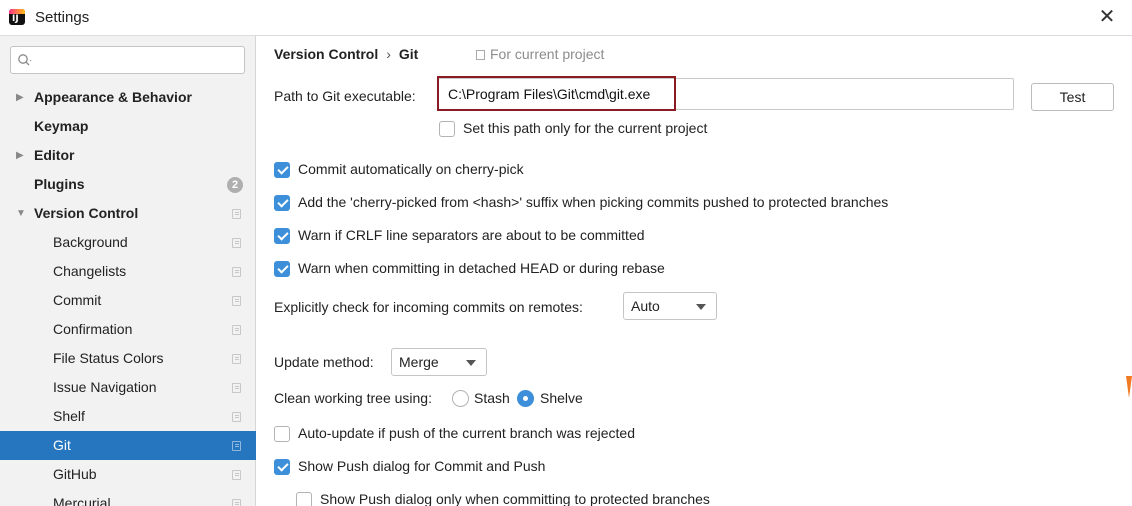  I want to click on title-bar: Settings ✕, so click(566, 18).